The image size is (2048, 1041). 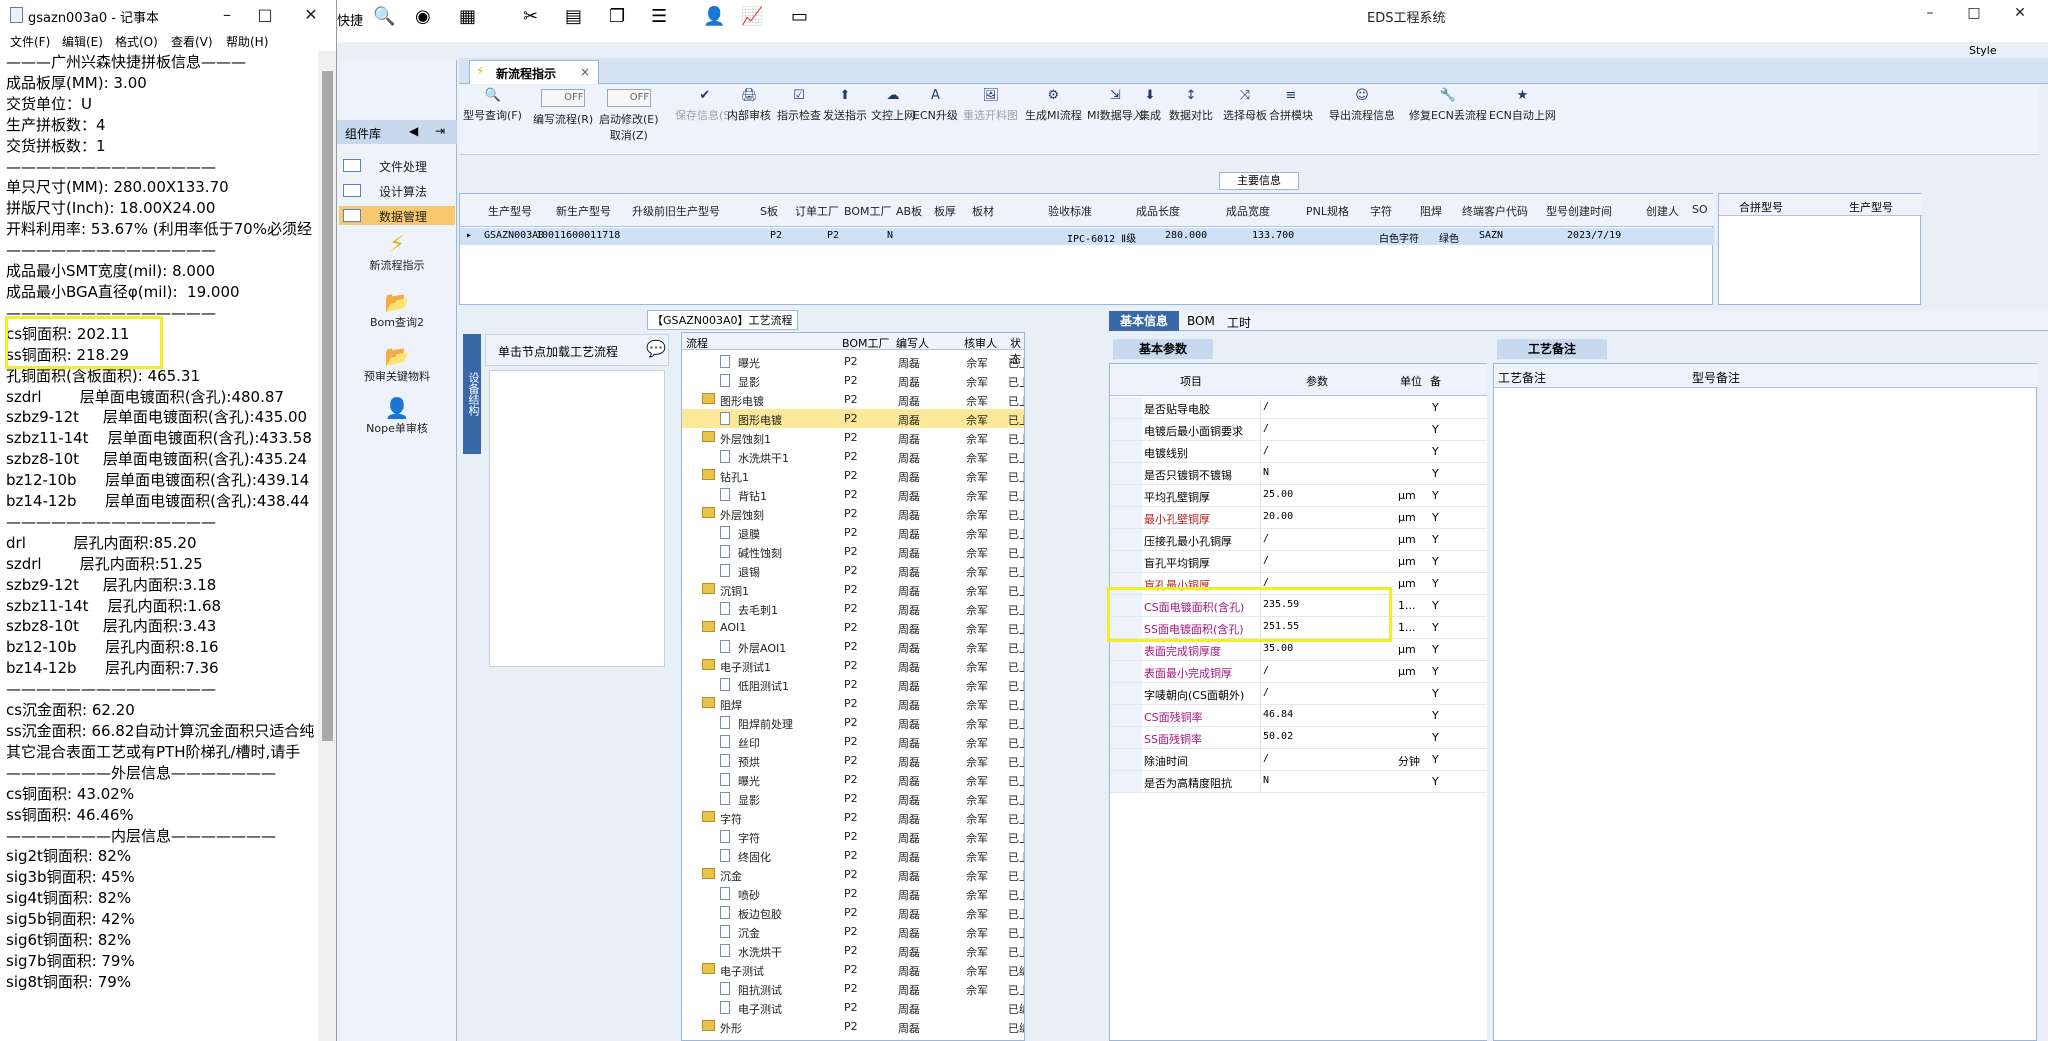 What do you see at coordinates (440, 131) in the screenshot?
I see `pin-icon: ⇥` at bounding box center [440, 131].